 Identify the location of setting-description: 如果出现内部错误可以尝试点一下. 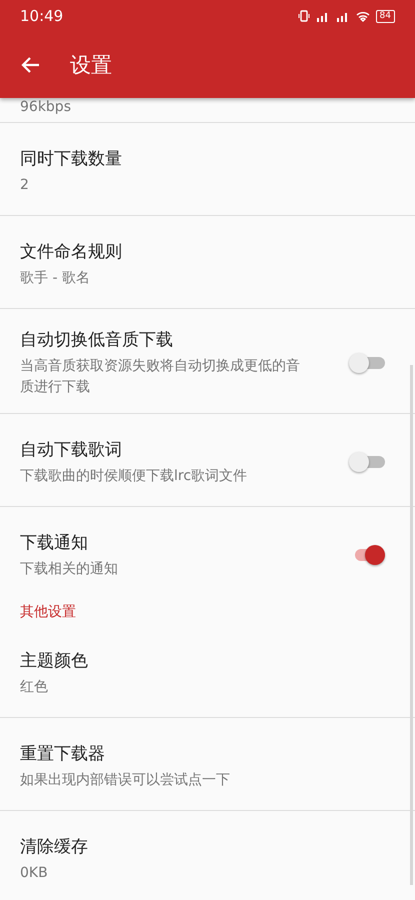
(125, 780).